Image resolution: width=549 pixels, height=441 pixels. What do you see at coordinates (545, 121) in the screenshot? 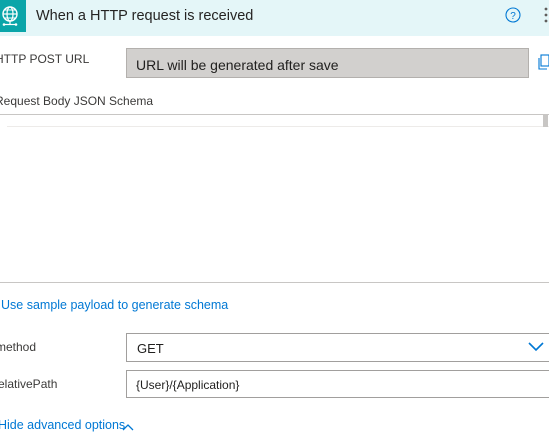
I see `editor-scrollbar` at bounding box center [545, 121].